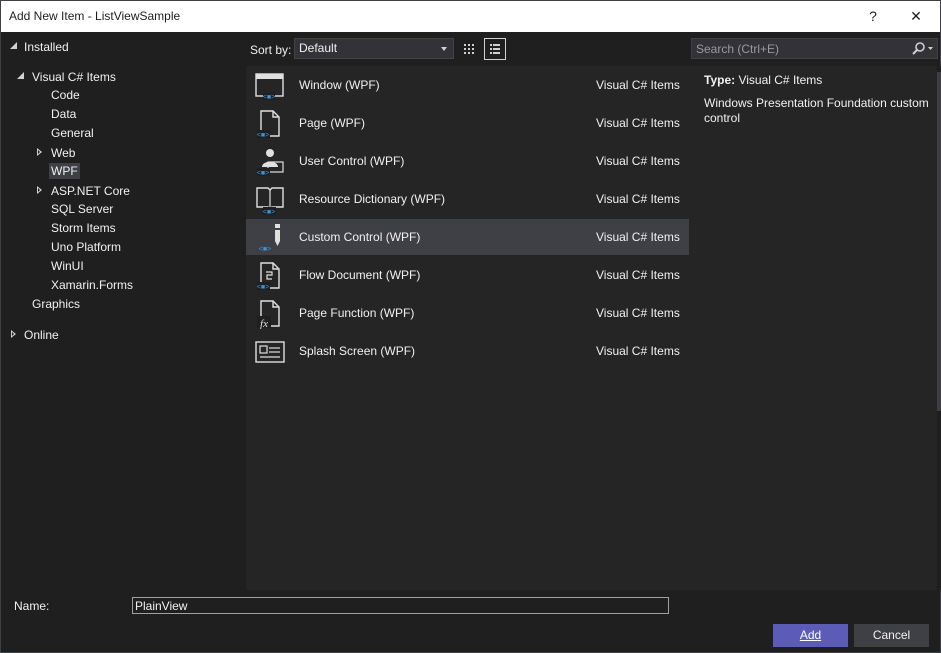 This screenshot has height=653, width=941. What do you see at coordinates (270, 352) in the screenshot?
I see `splash-screen-icon` at bounding box center [270, 352].